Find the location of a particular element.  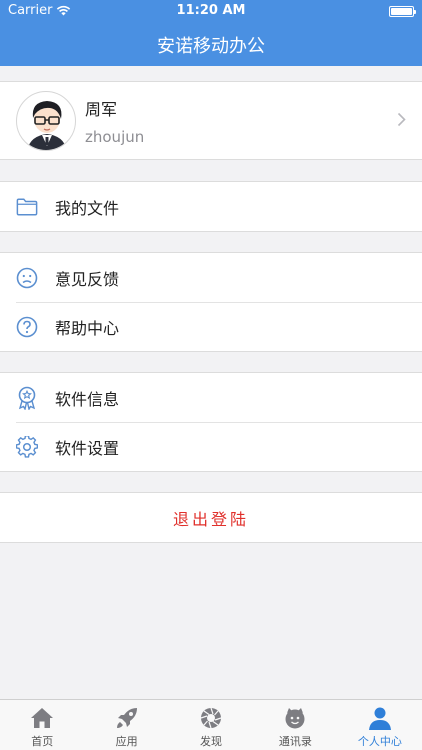

sad-face-icon is located at coordinates (27, 278).